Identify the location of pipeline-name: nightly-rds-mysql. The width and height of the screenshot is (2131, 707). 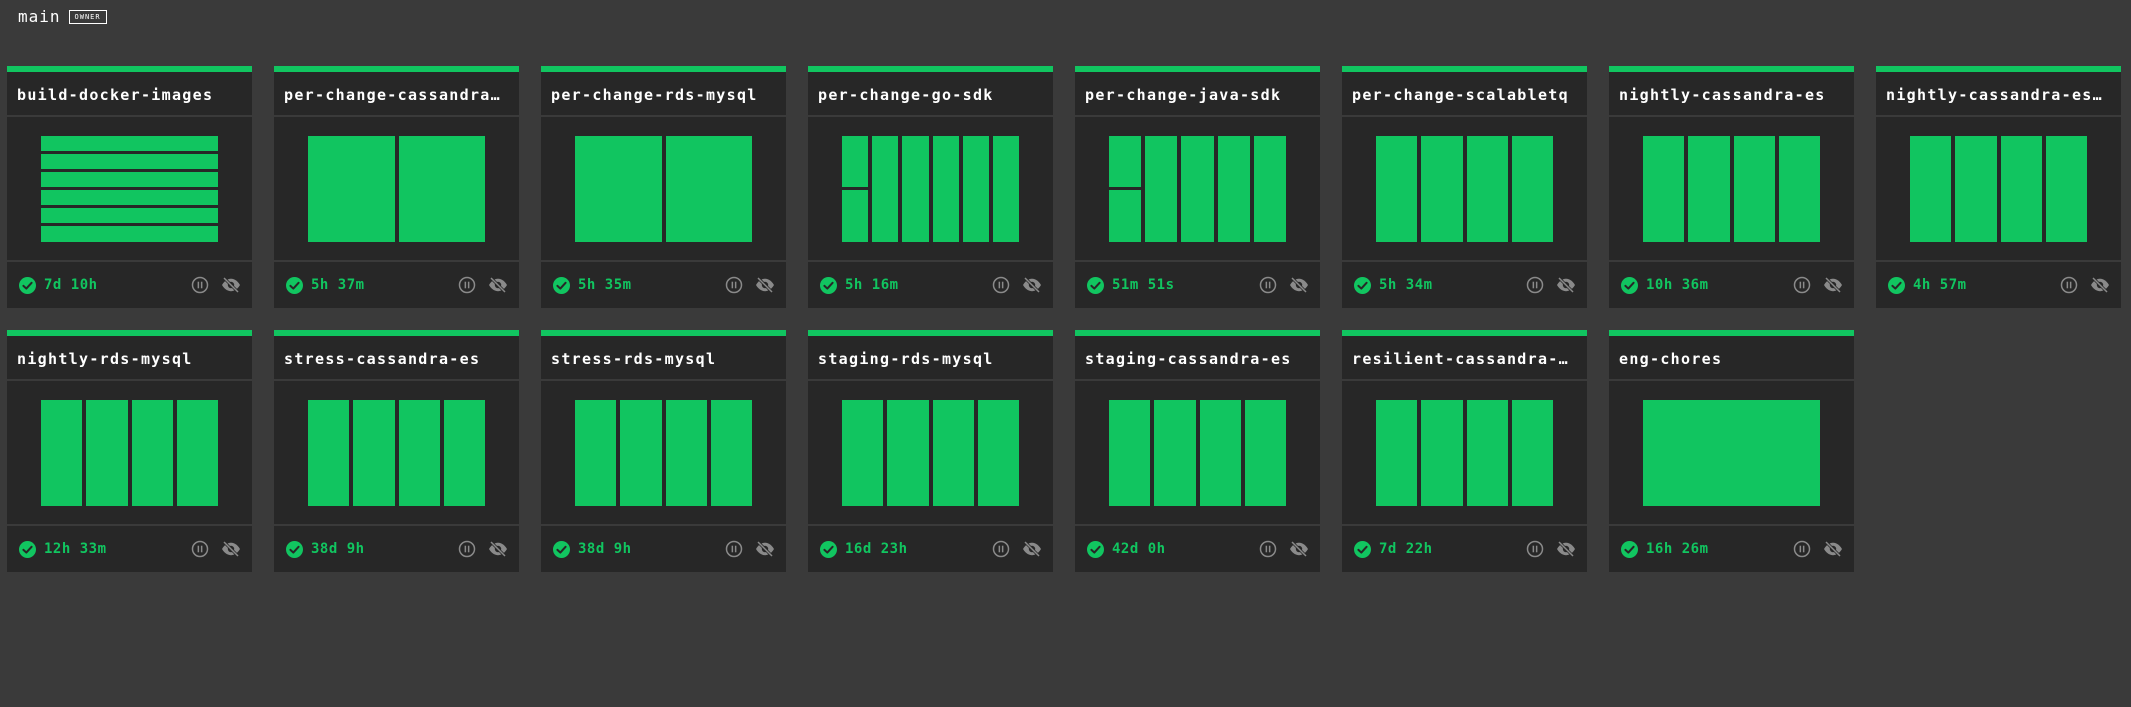
(129, 358).